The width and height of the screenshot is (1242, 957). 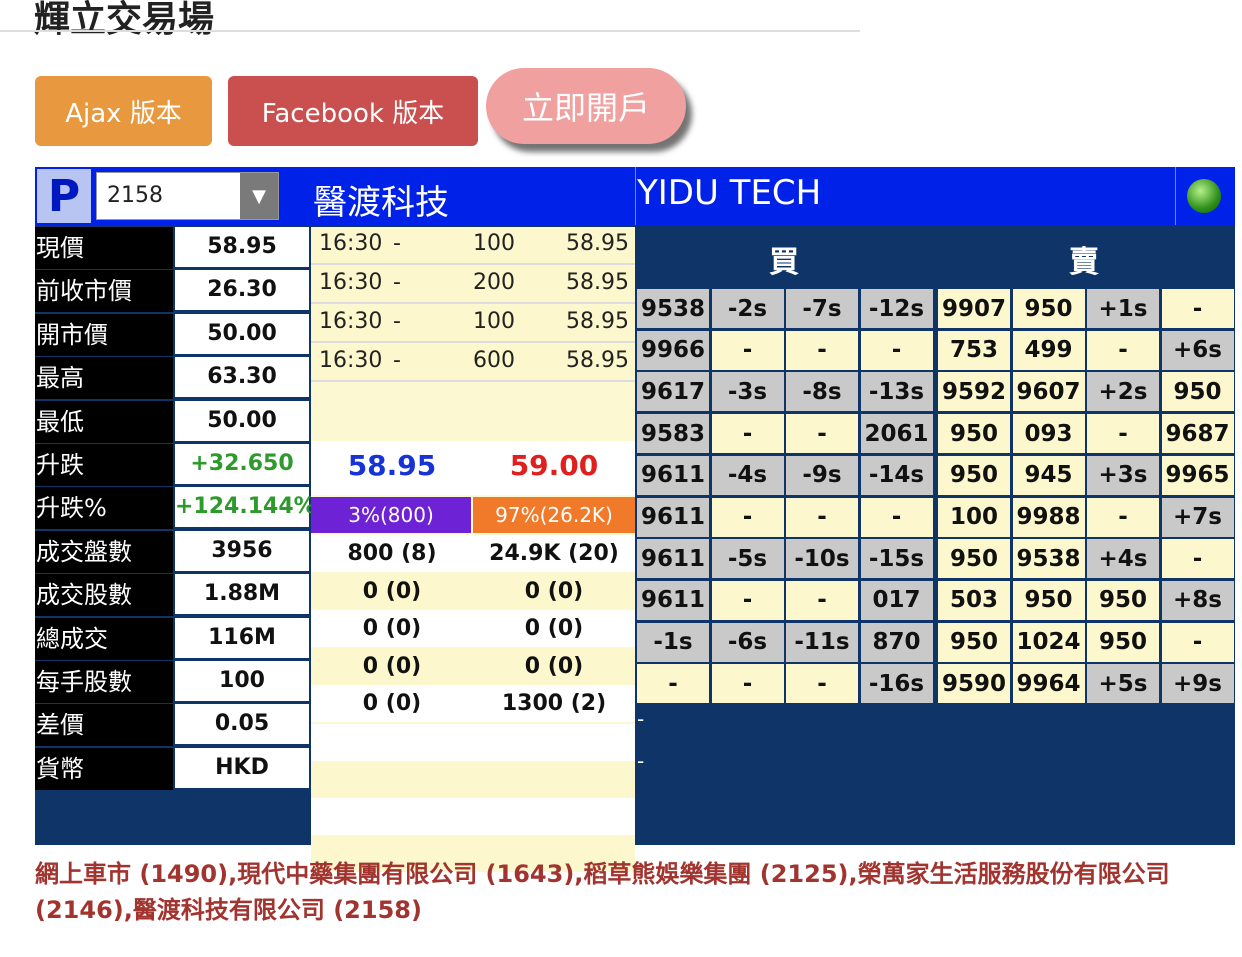 I want to click on open-account-button: 立即開戶, so click(x=586, y=106).